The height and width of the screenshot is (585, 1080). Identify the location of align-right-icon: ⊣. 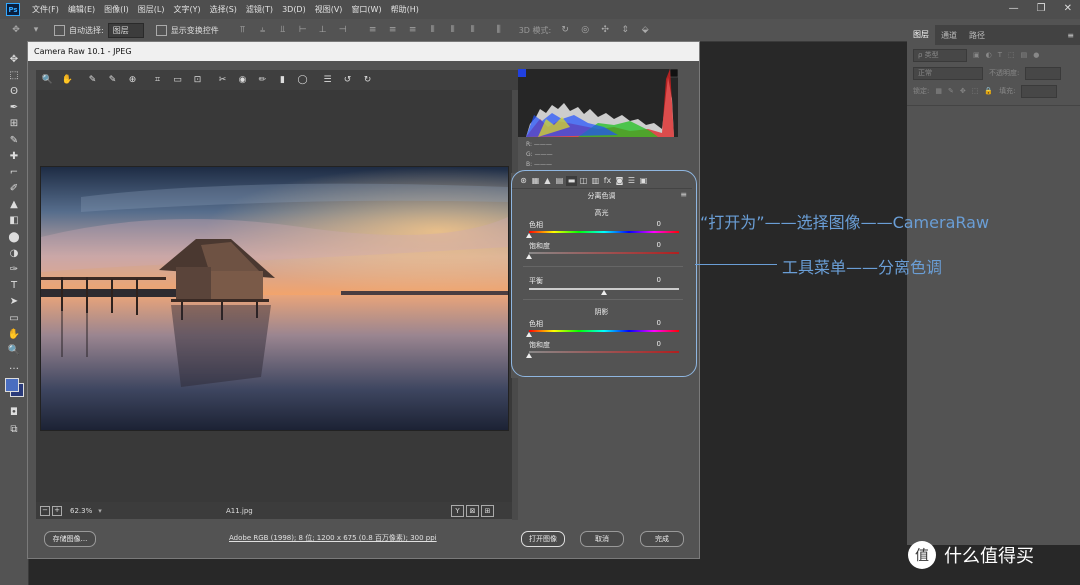
(343, 30).